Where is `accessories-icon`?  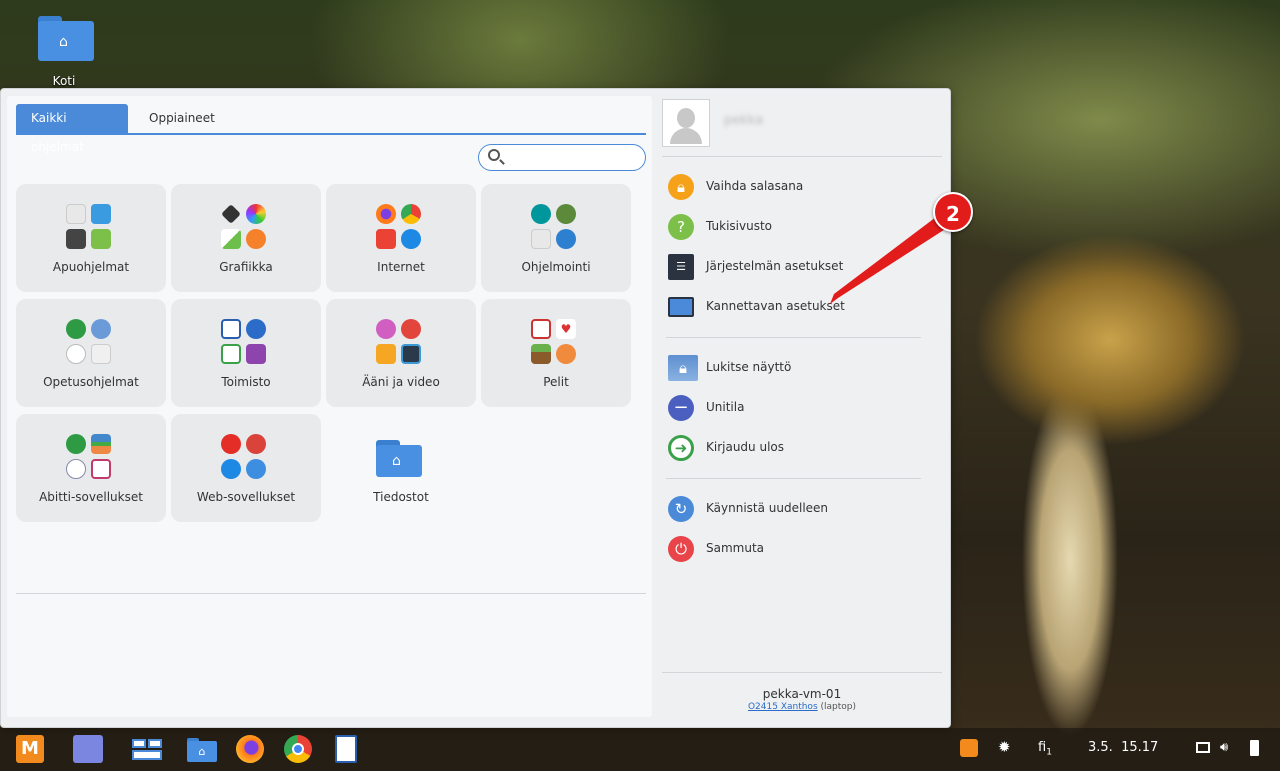 accessories-icon is located at coordinates (91, 229).